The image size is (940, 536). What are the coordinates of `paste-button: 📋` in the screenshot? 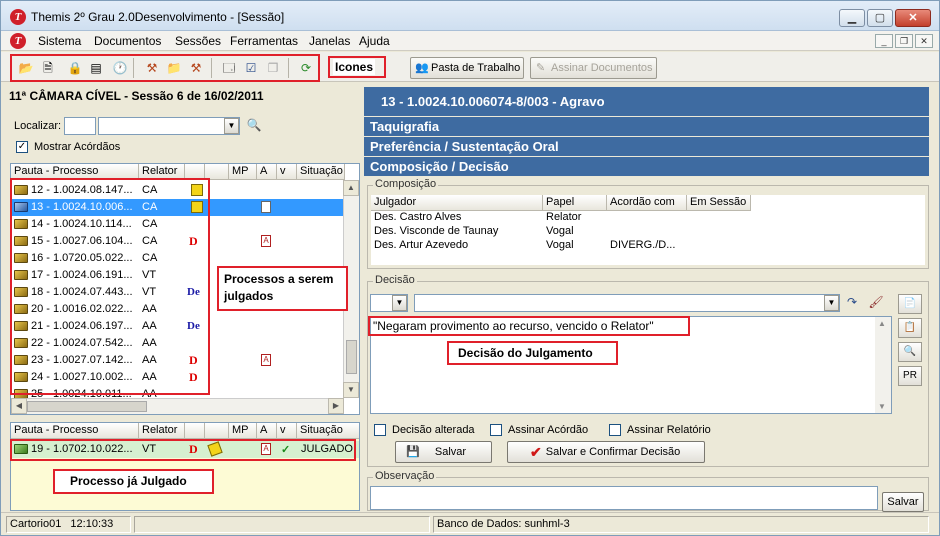 It's located at (910, 328).